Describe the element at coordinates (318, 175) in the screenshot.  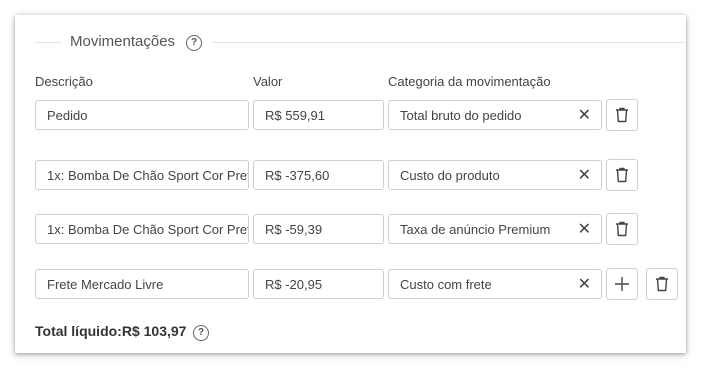
I see `valor-input: R$ -375,60` at that location.